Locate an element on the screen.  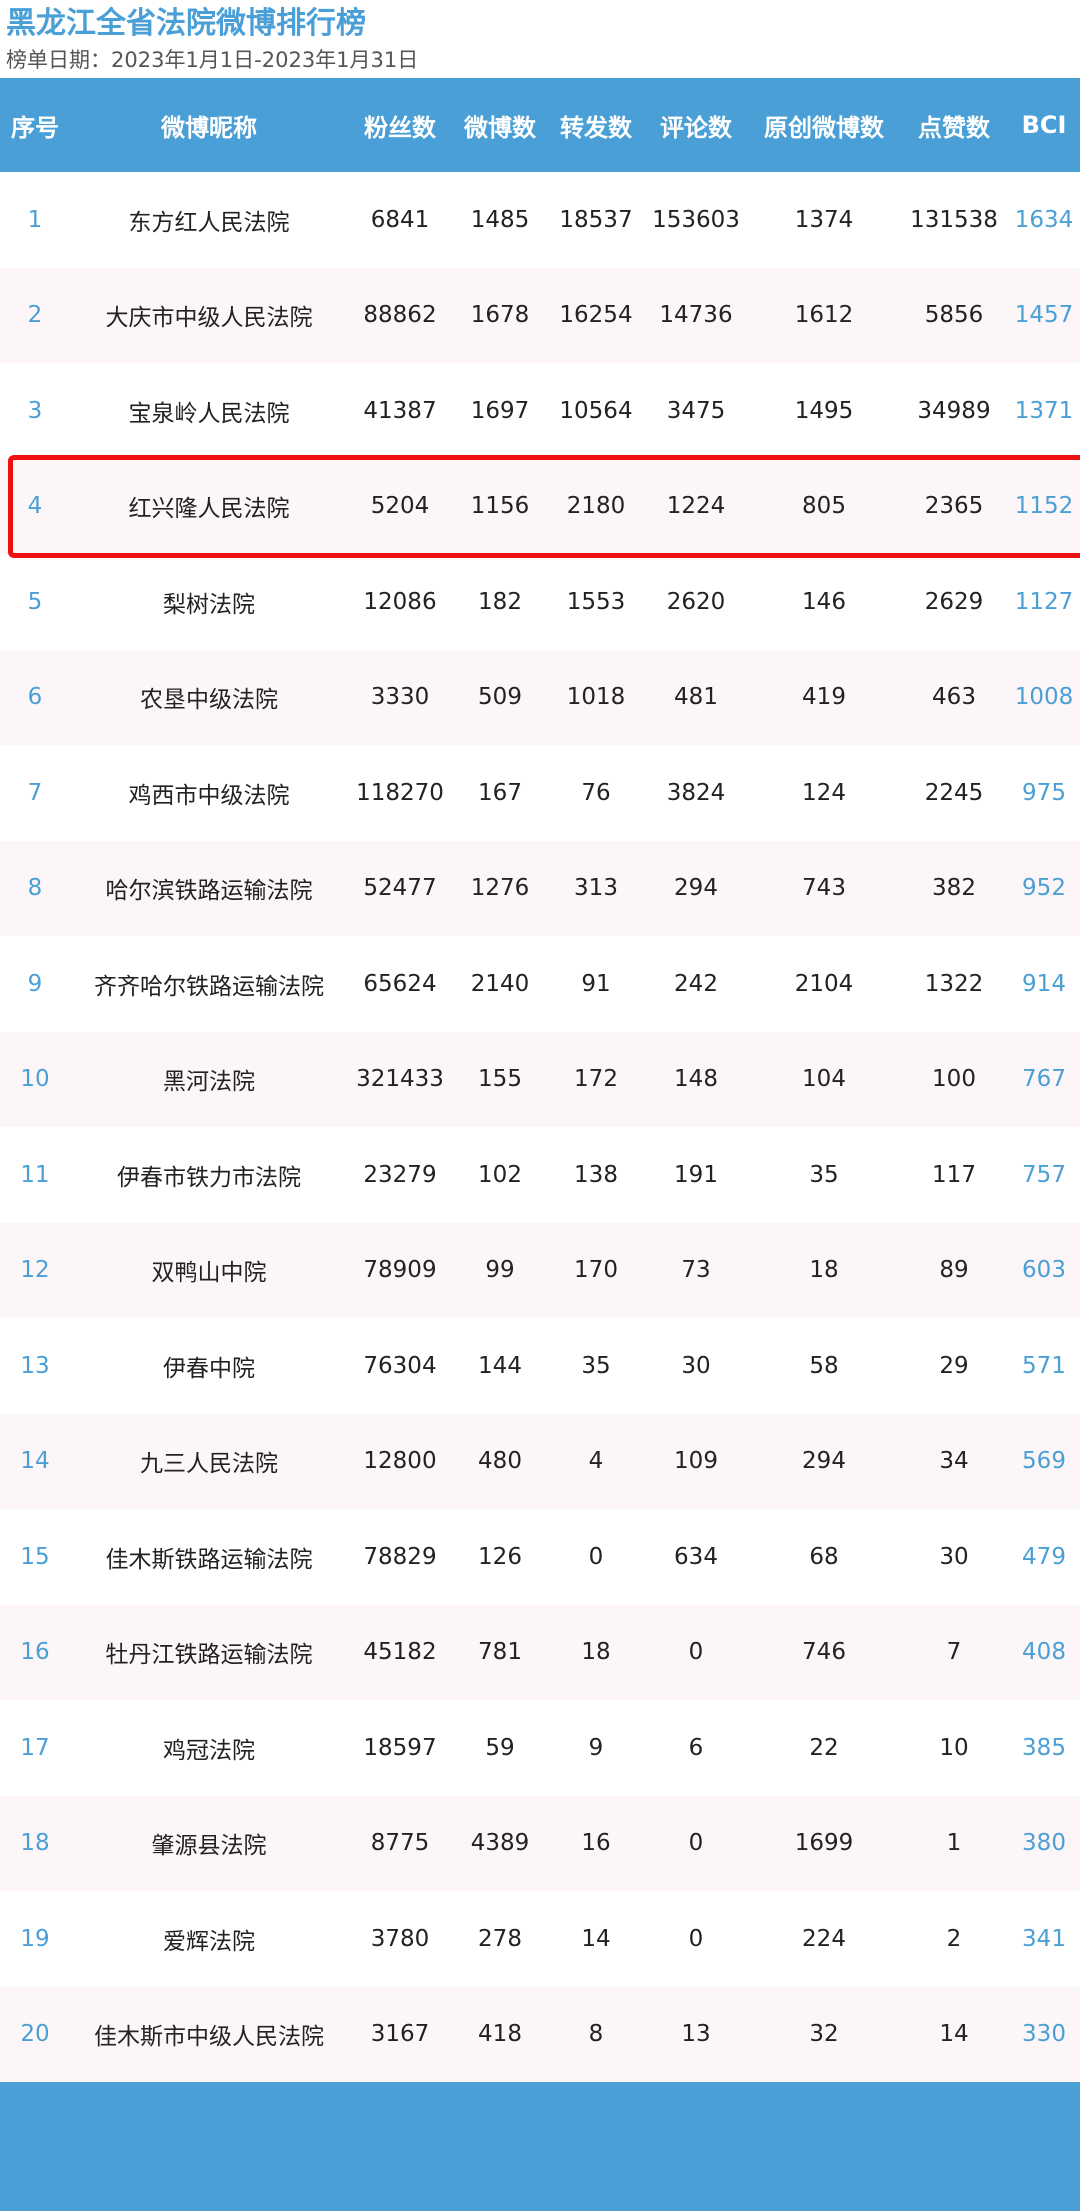
likes-cell: 30 is located at coordinates (954, 1557).